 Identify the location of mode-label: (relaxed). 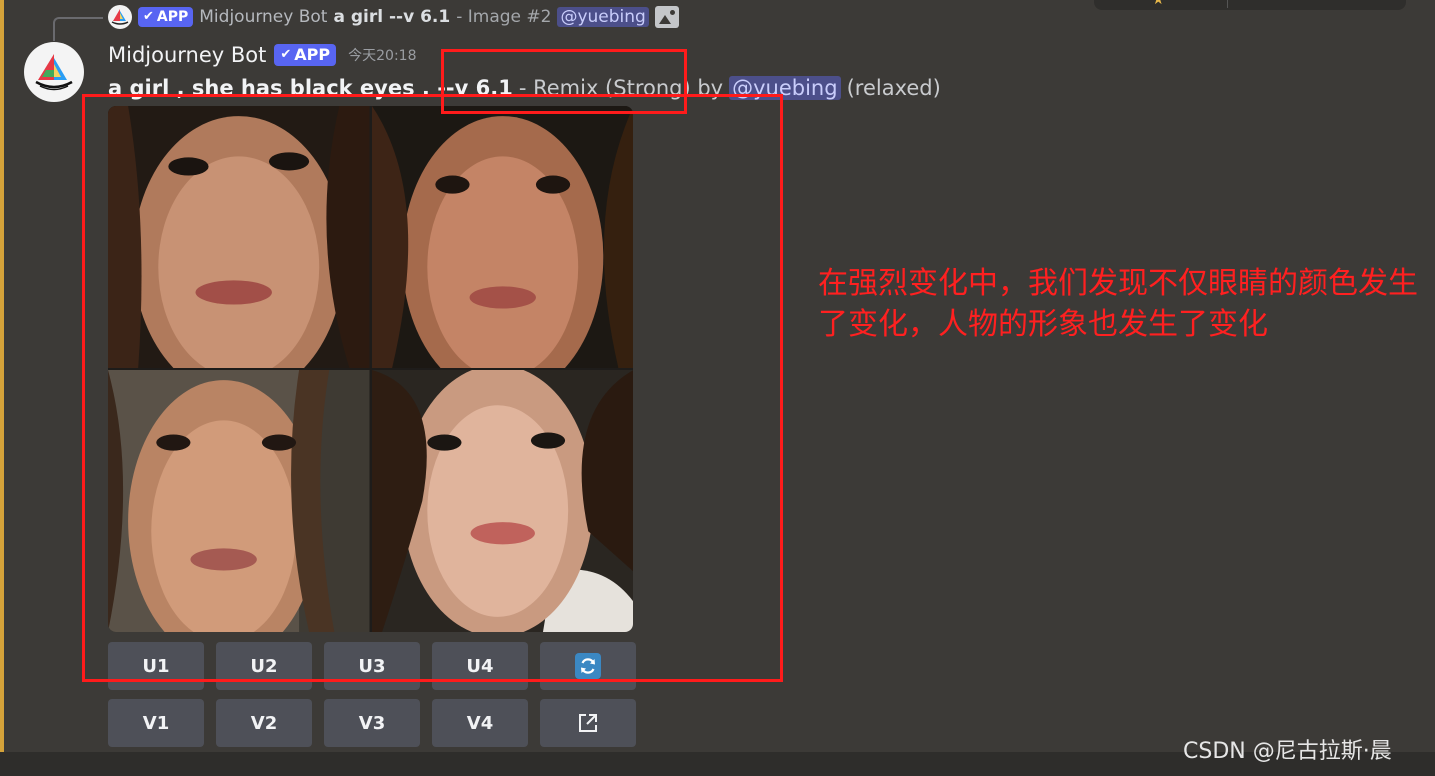
(893, 88).